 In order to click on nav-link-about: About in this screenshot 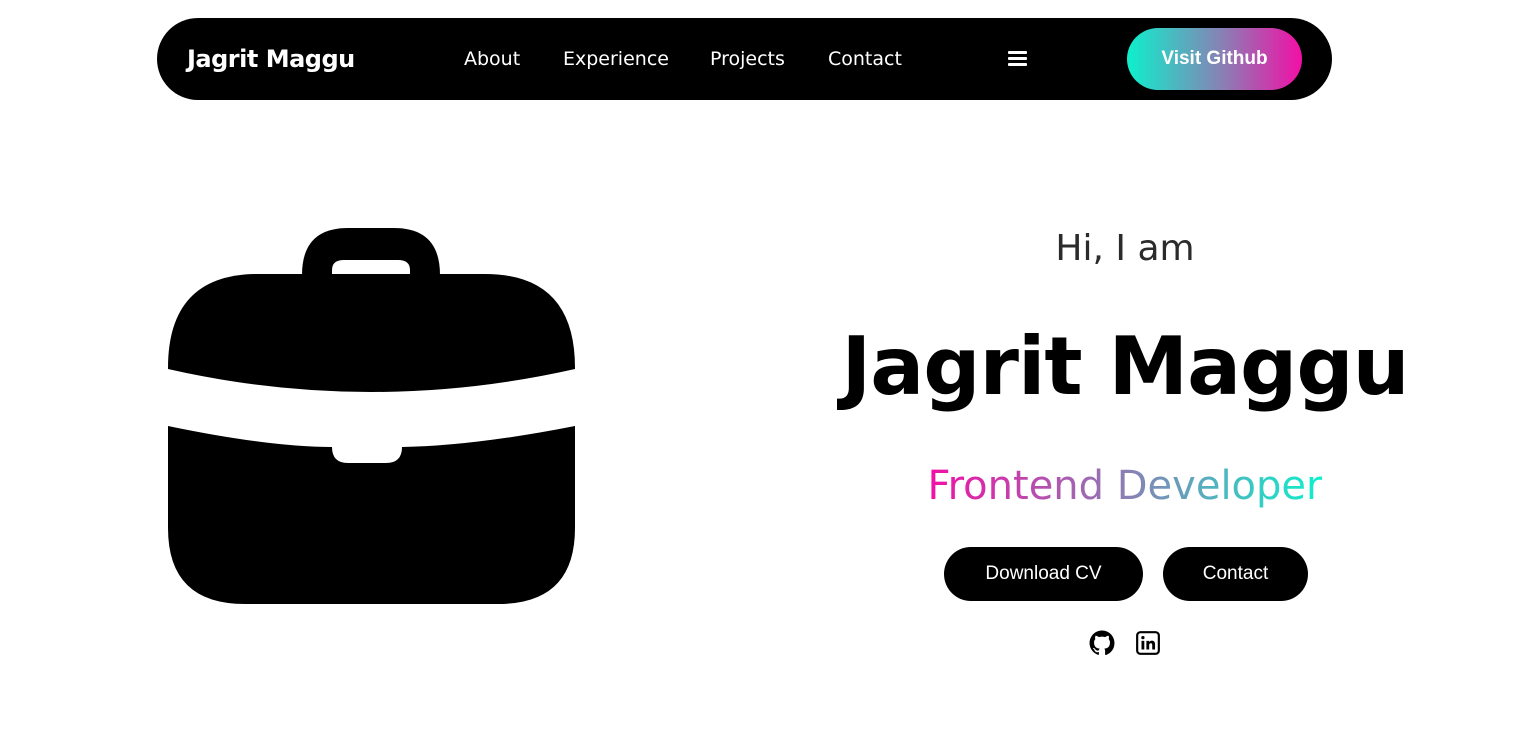, I will do `click(492, 59)`.